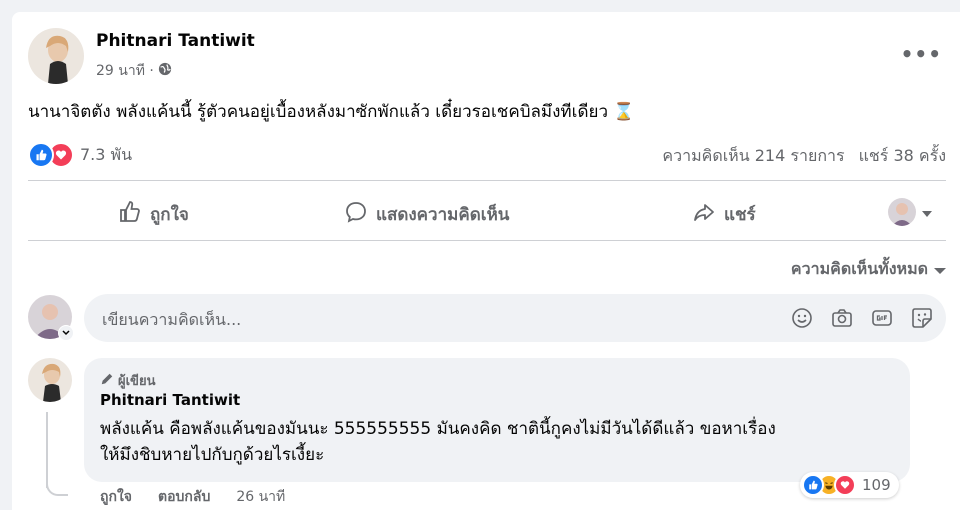 This screenshot has height=510, width=960. I want to click on pen-icon, so click(107, 381).